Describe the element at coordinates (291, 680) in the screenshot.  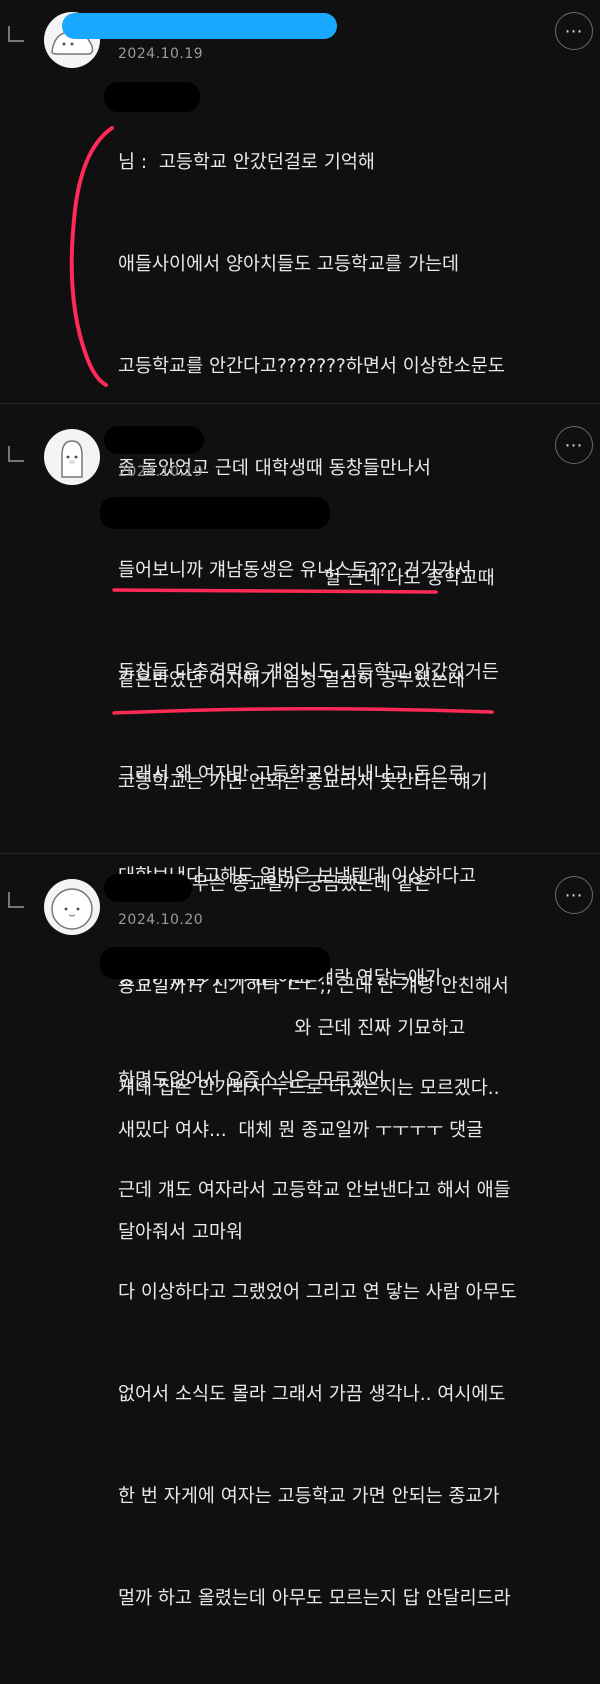
I see `comment-line: 같은반였던 여자애가 엄청 열심히 공부했는데` at that location.